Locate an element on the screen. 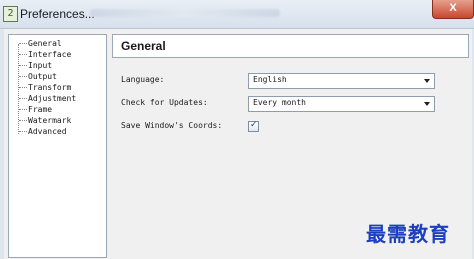 The height and width of the screenshot is (259, 474). section-header: General is located at coordinates (290, 46).